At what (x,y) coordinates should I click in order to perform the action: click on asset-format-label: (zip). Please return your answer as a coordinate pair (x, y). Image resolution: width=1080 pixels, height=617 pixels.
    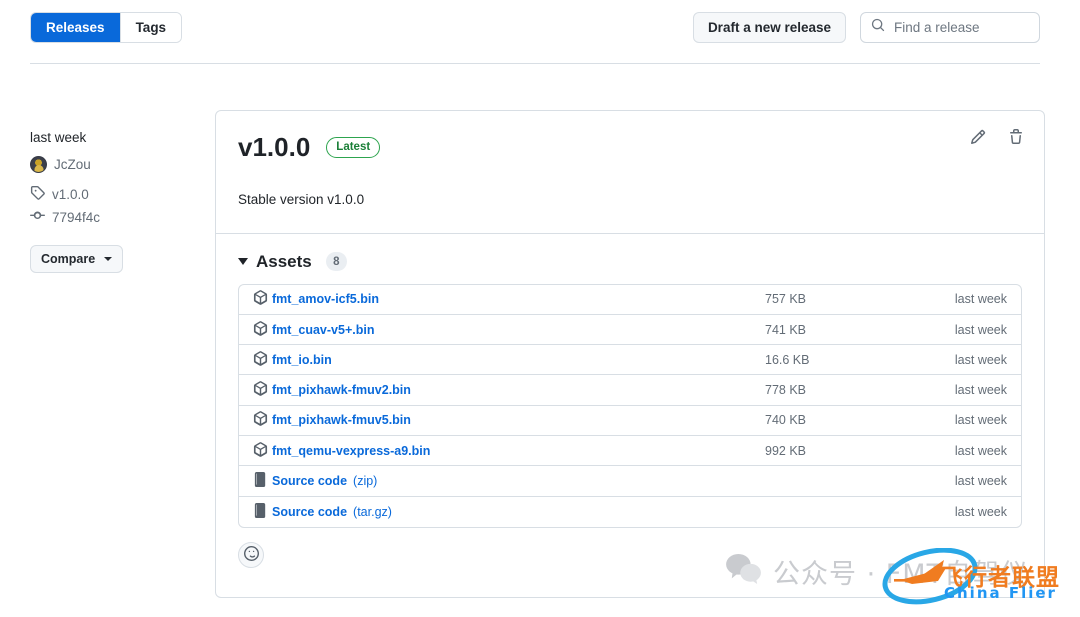
    Looking at the image, I should click on (365, 481).